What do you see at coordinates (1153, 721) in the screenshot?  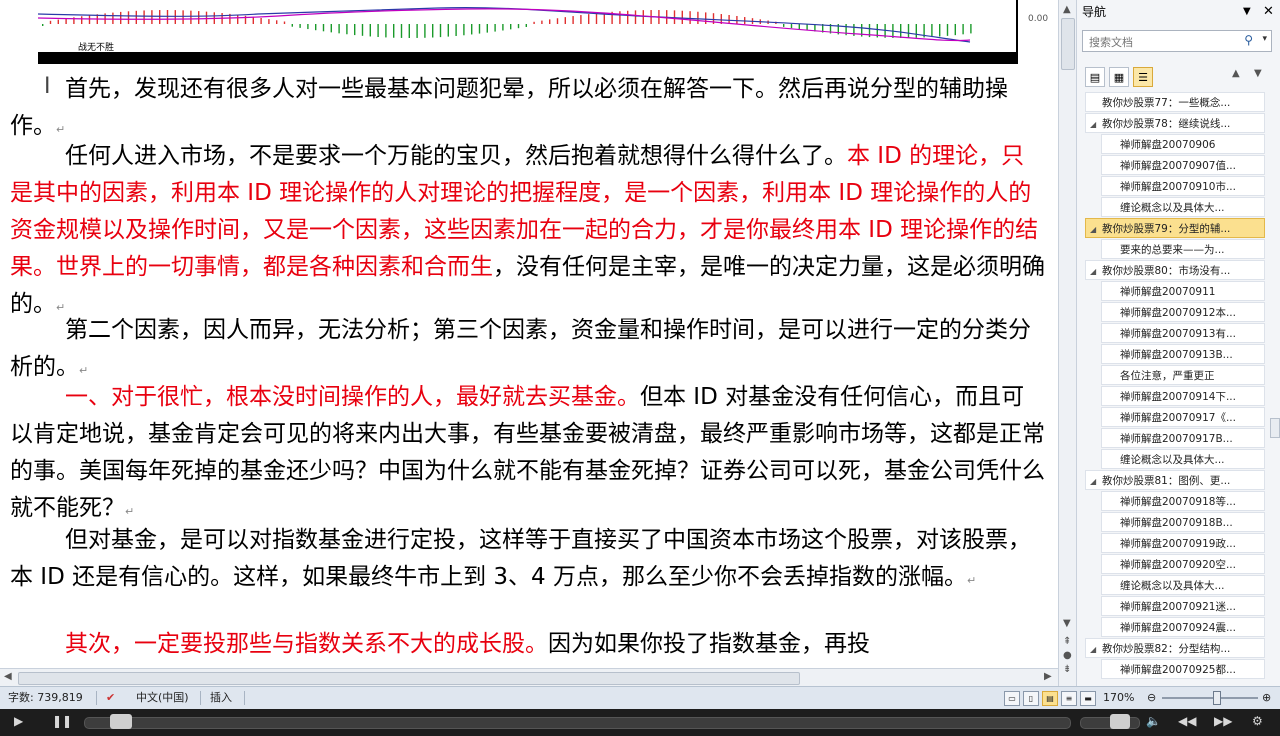 I see `volume-icon: 🔈` at bounding box center [1153, 721].